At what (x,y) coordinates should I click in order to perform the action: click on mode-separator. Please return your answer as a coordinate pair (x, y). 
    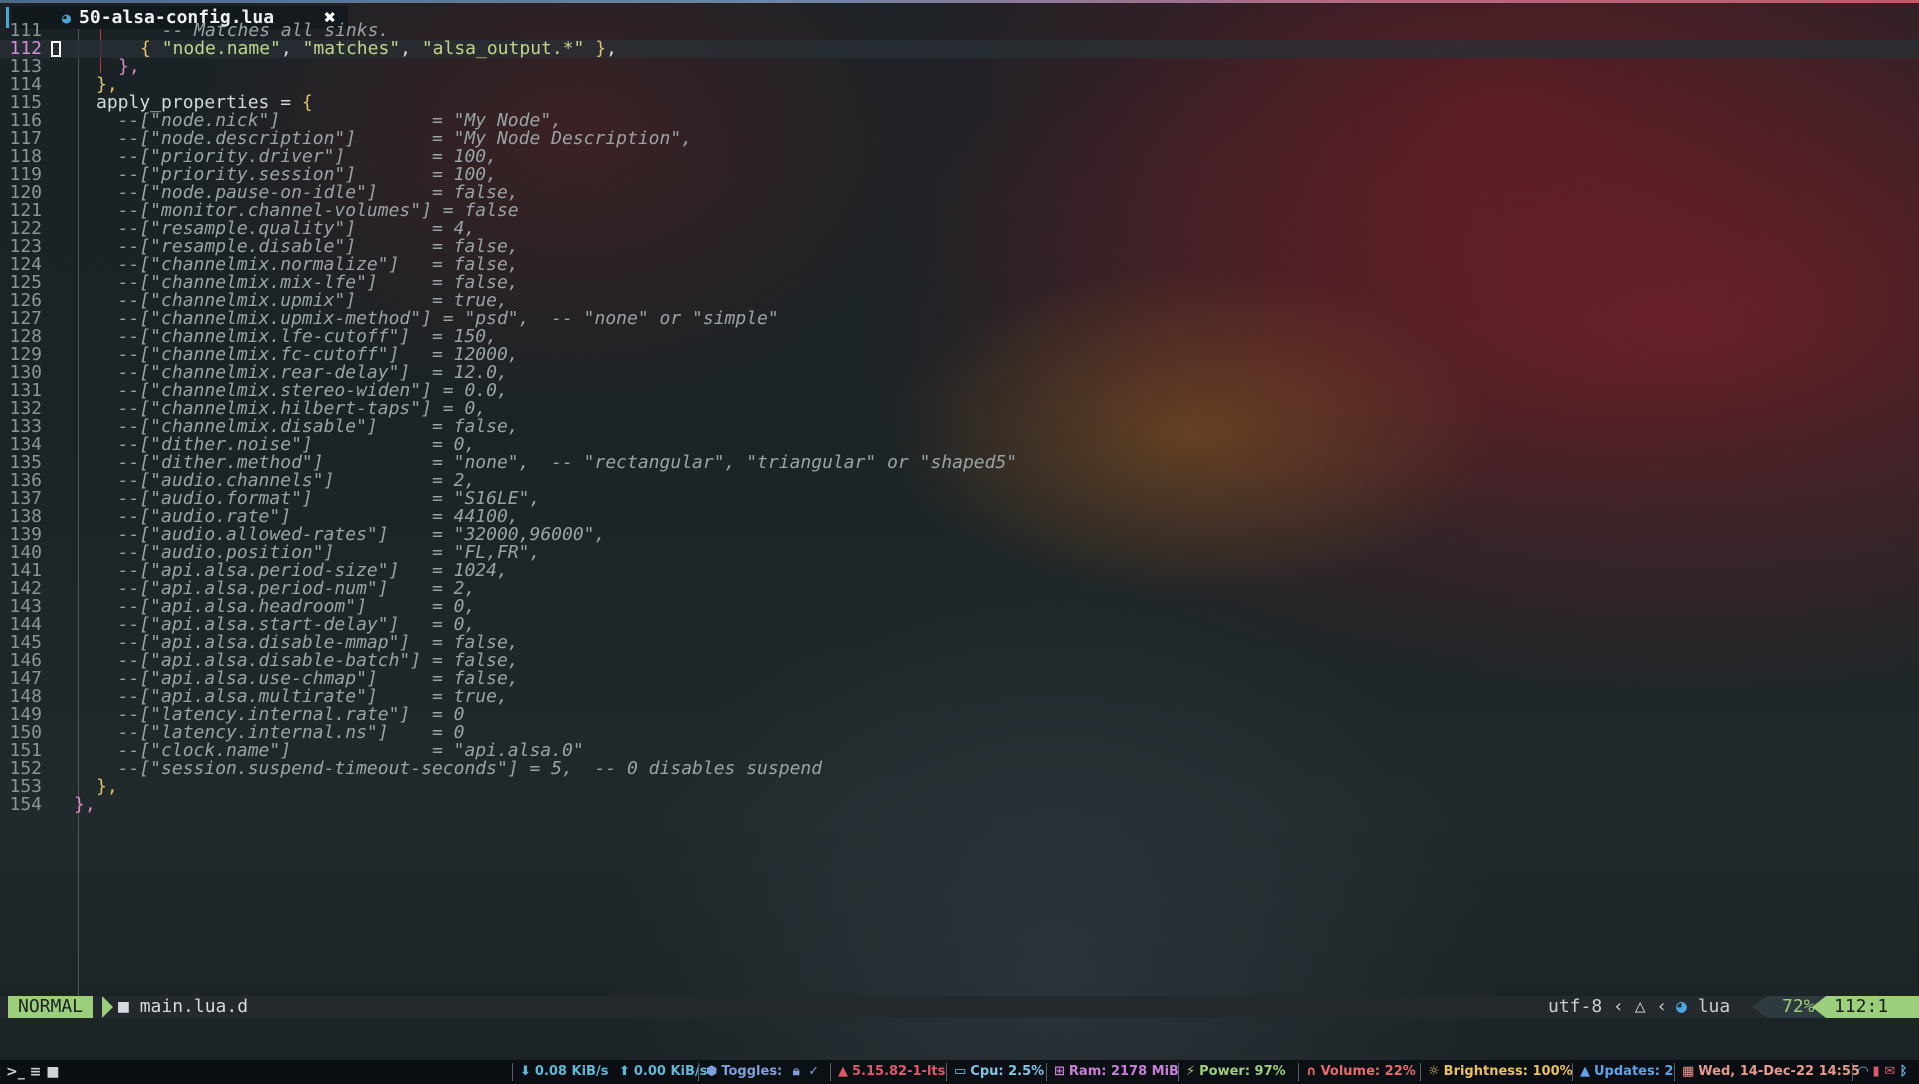
    Looking at the image, I should click on (107, 1007).